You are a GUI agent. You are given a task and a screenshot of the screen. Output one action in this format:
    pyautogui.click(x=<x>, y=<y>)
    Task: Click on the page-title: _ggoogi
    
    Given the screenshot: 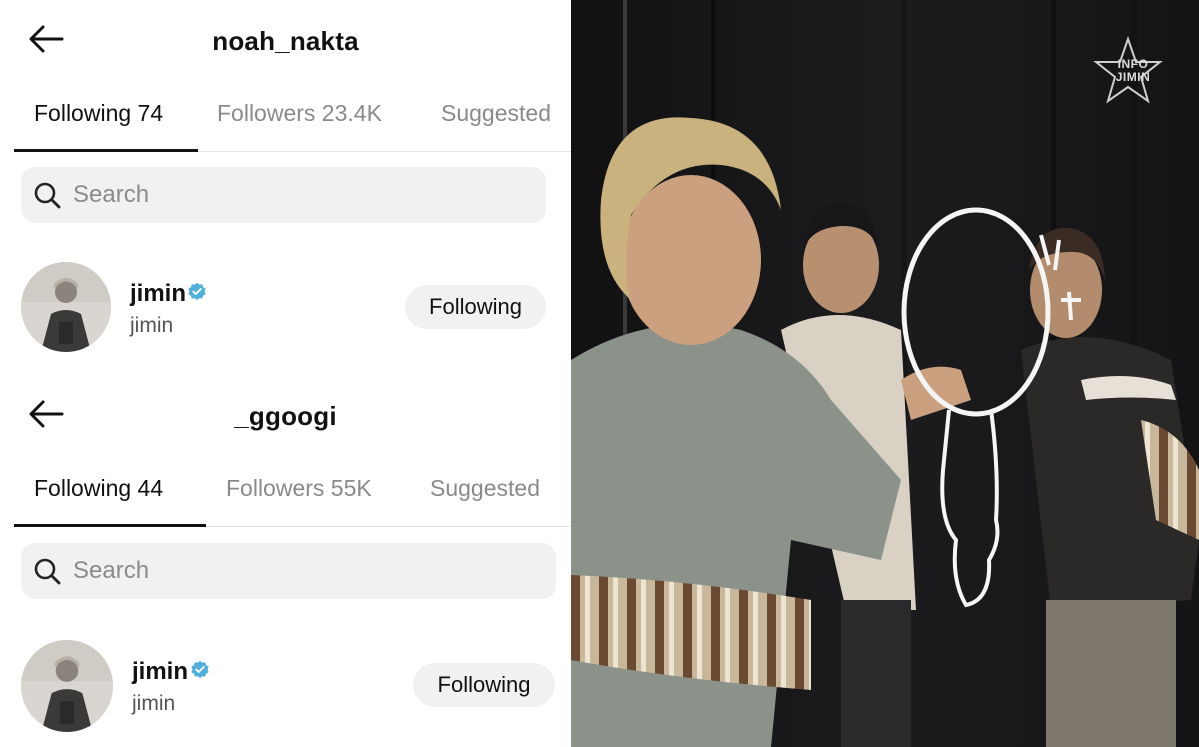 What is the action you would take?
    pyautogui.click(x=285, y=416)
    